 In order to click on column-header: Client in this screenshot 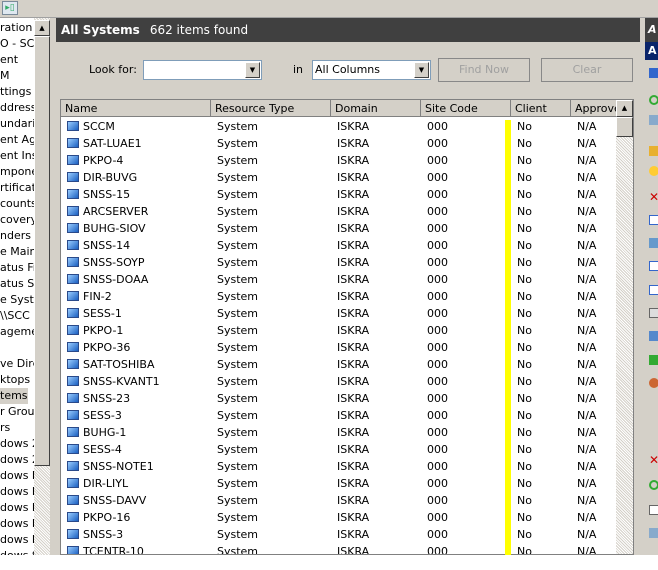, I will do `click(541, 108)`.